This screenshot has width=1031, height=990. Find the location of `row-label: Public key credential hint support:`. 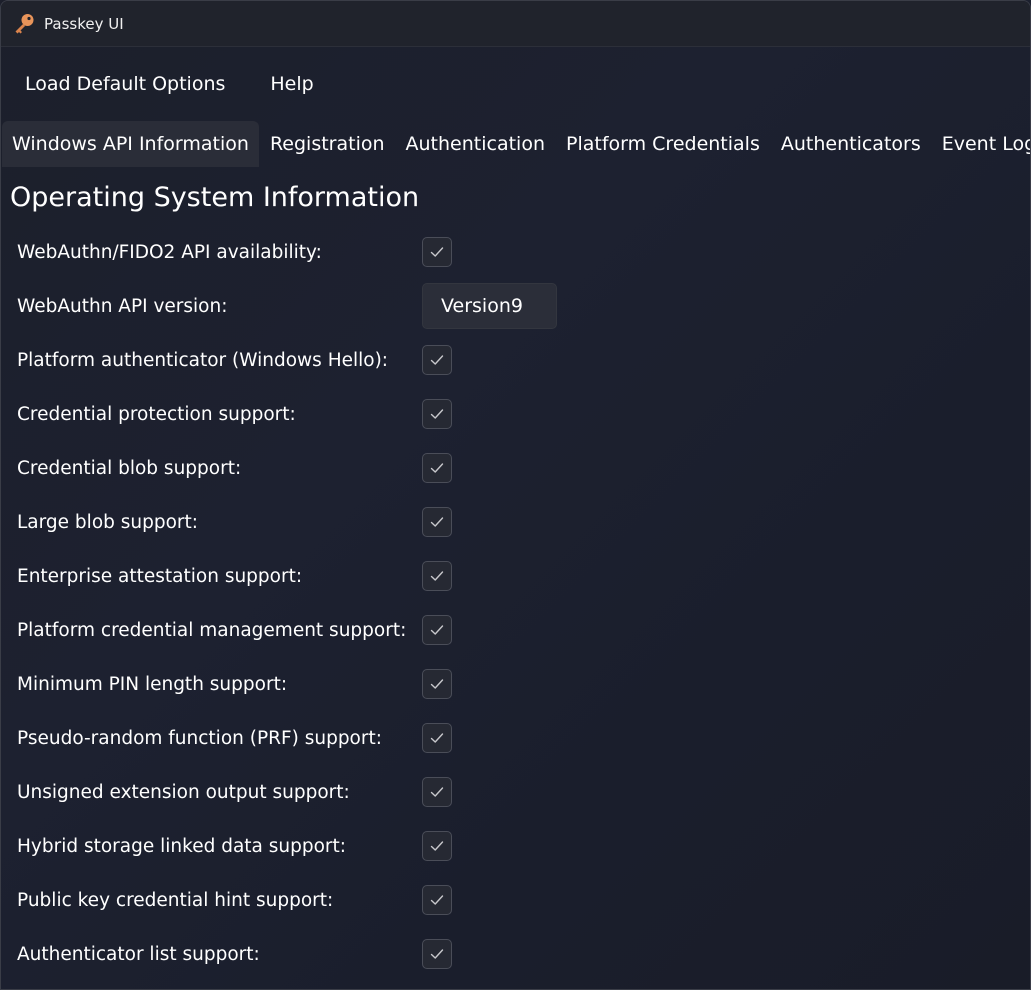

row-label: Public key credential hint support: is located at coordinates (175, 900).